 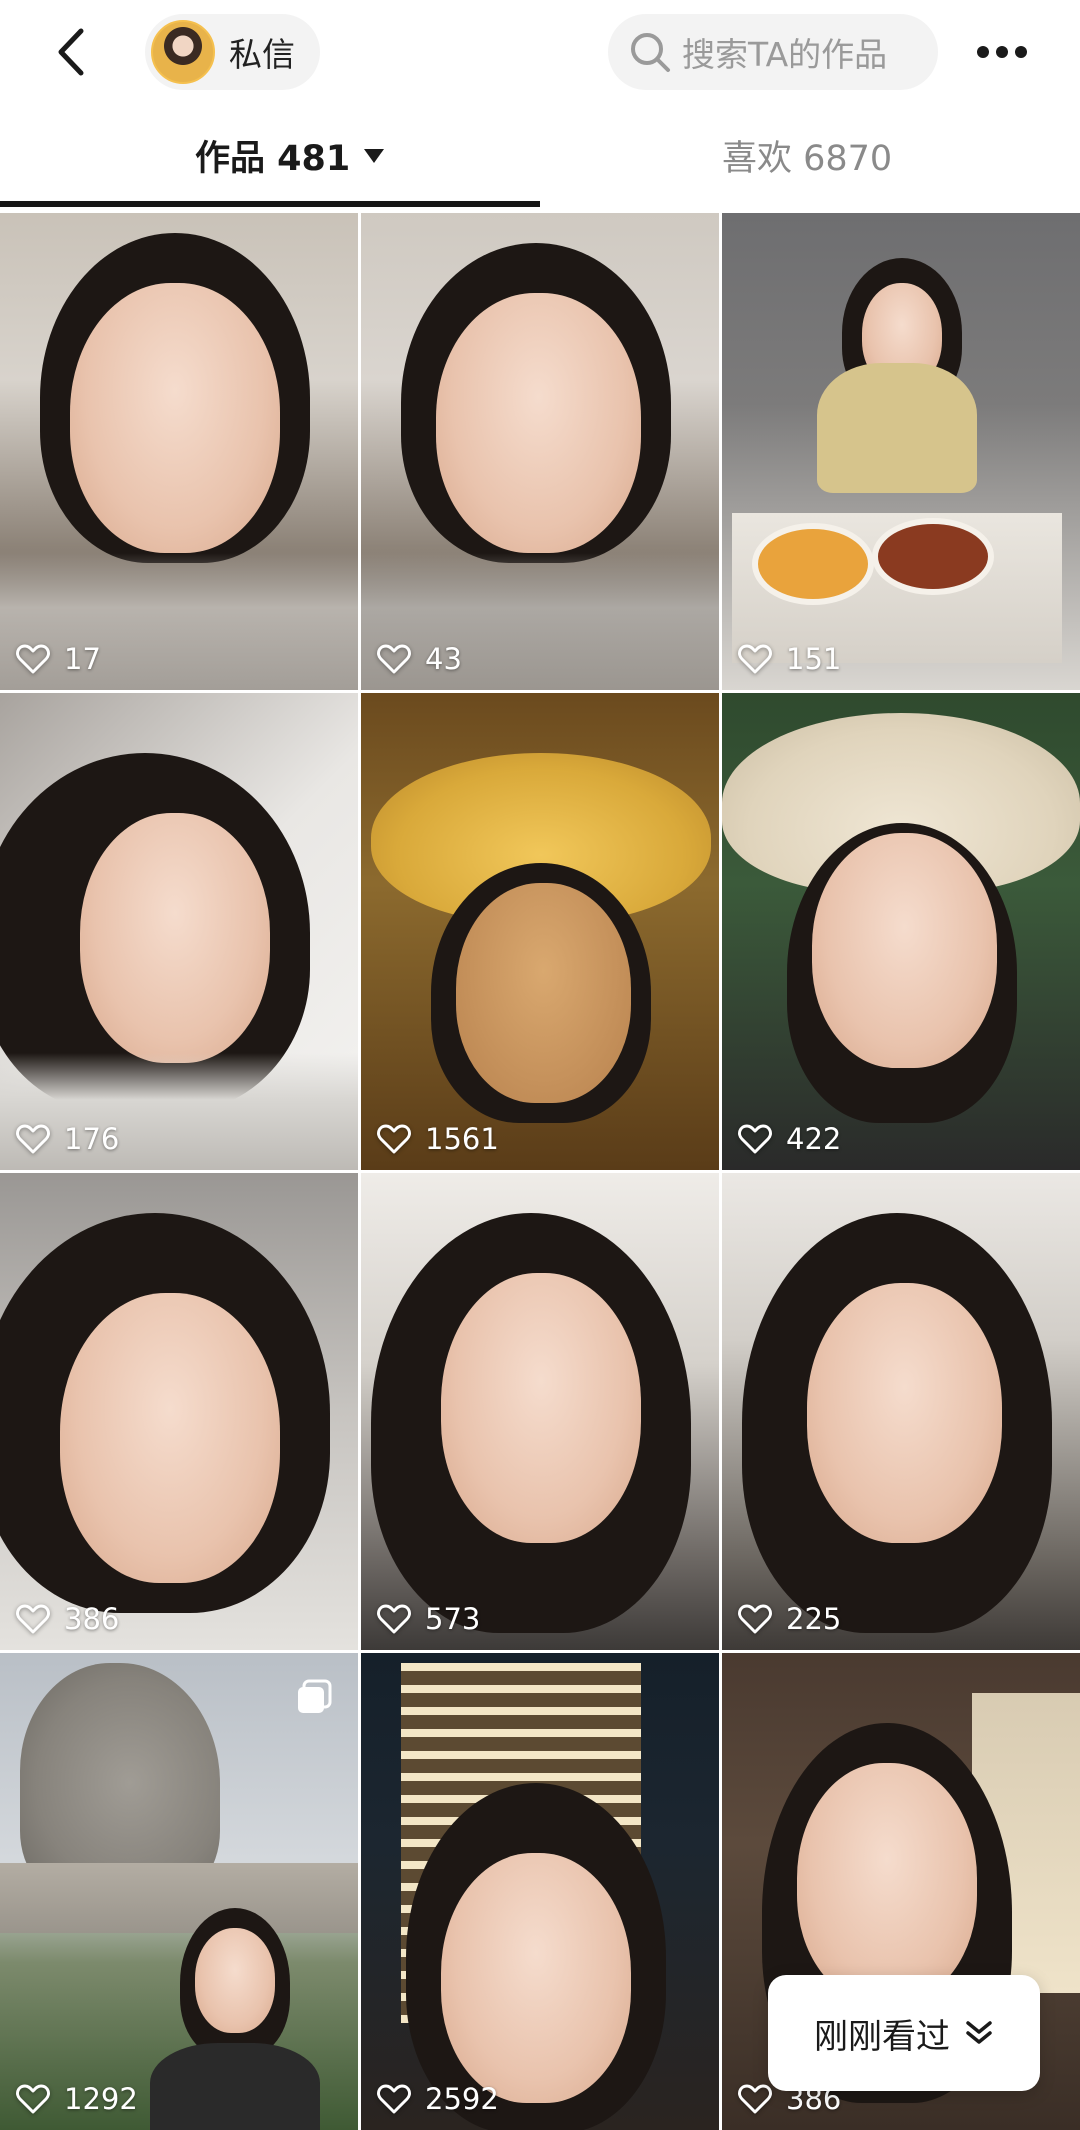 What do you see at coordinates (814, 1619) in the screenshot?
I see `like-count-value: 225` at bounding box center [814, 1619].